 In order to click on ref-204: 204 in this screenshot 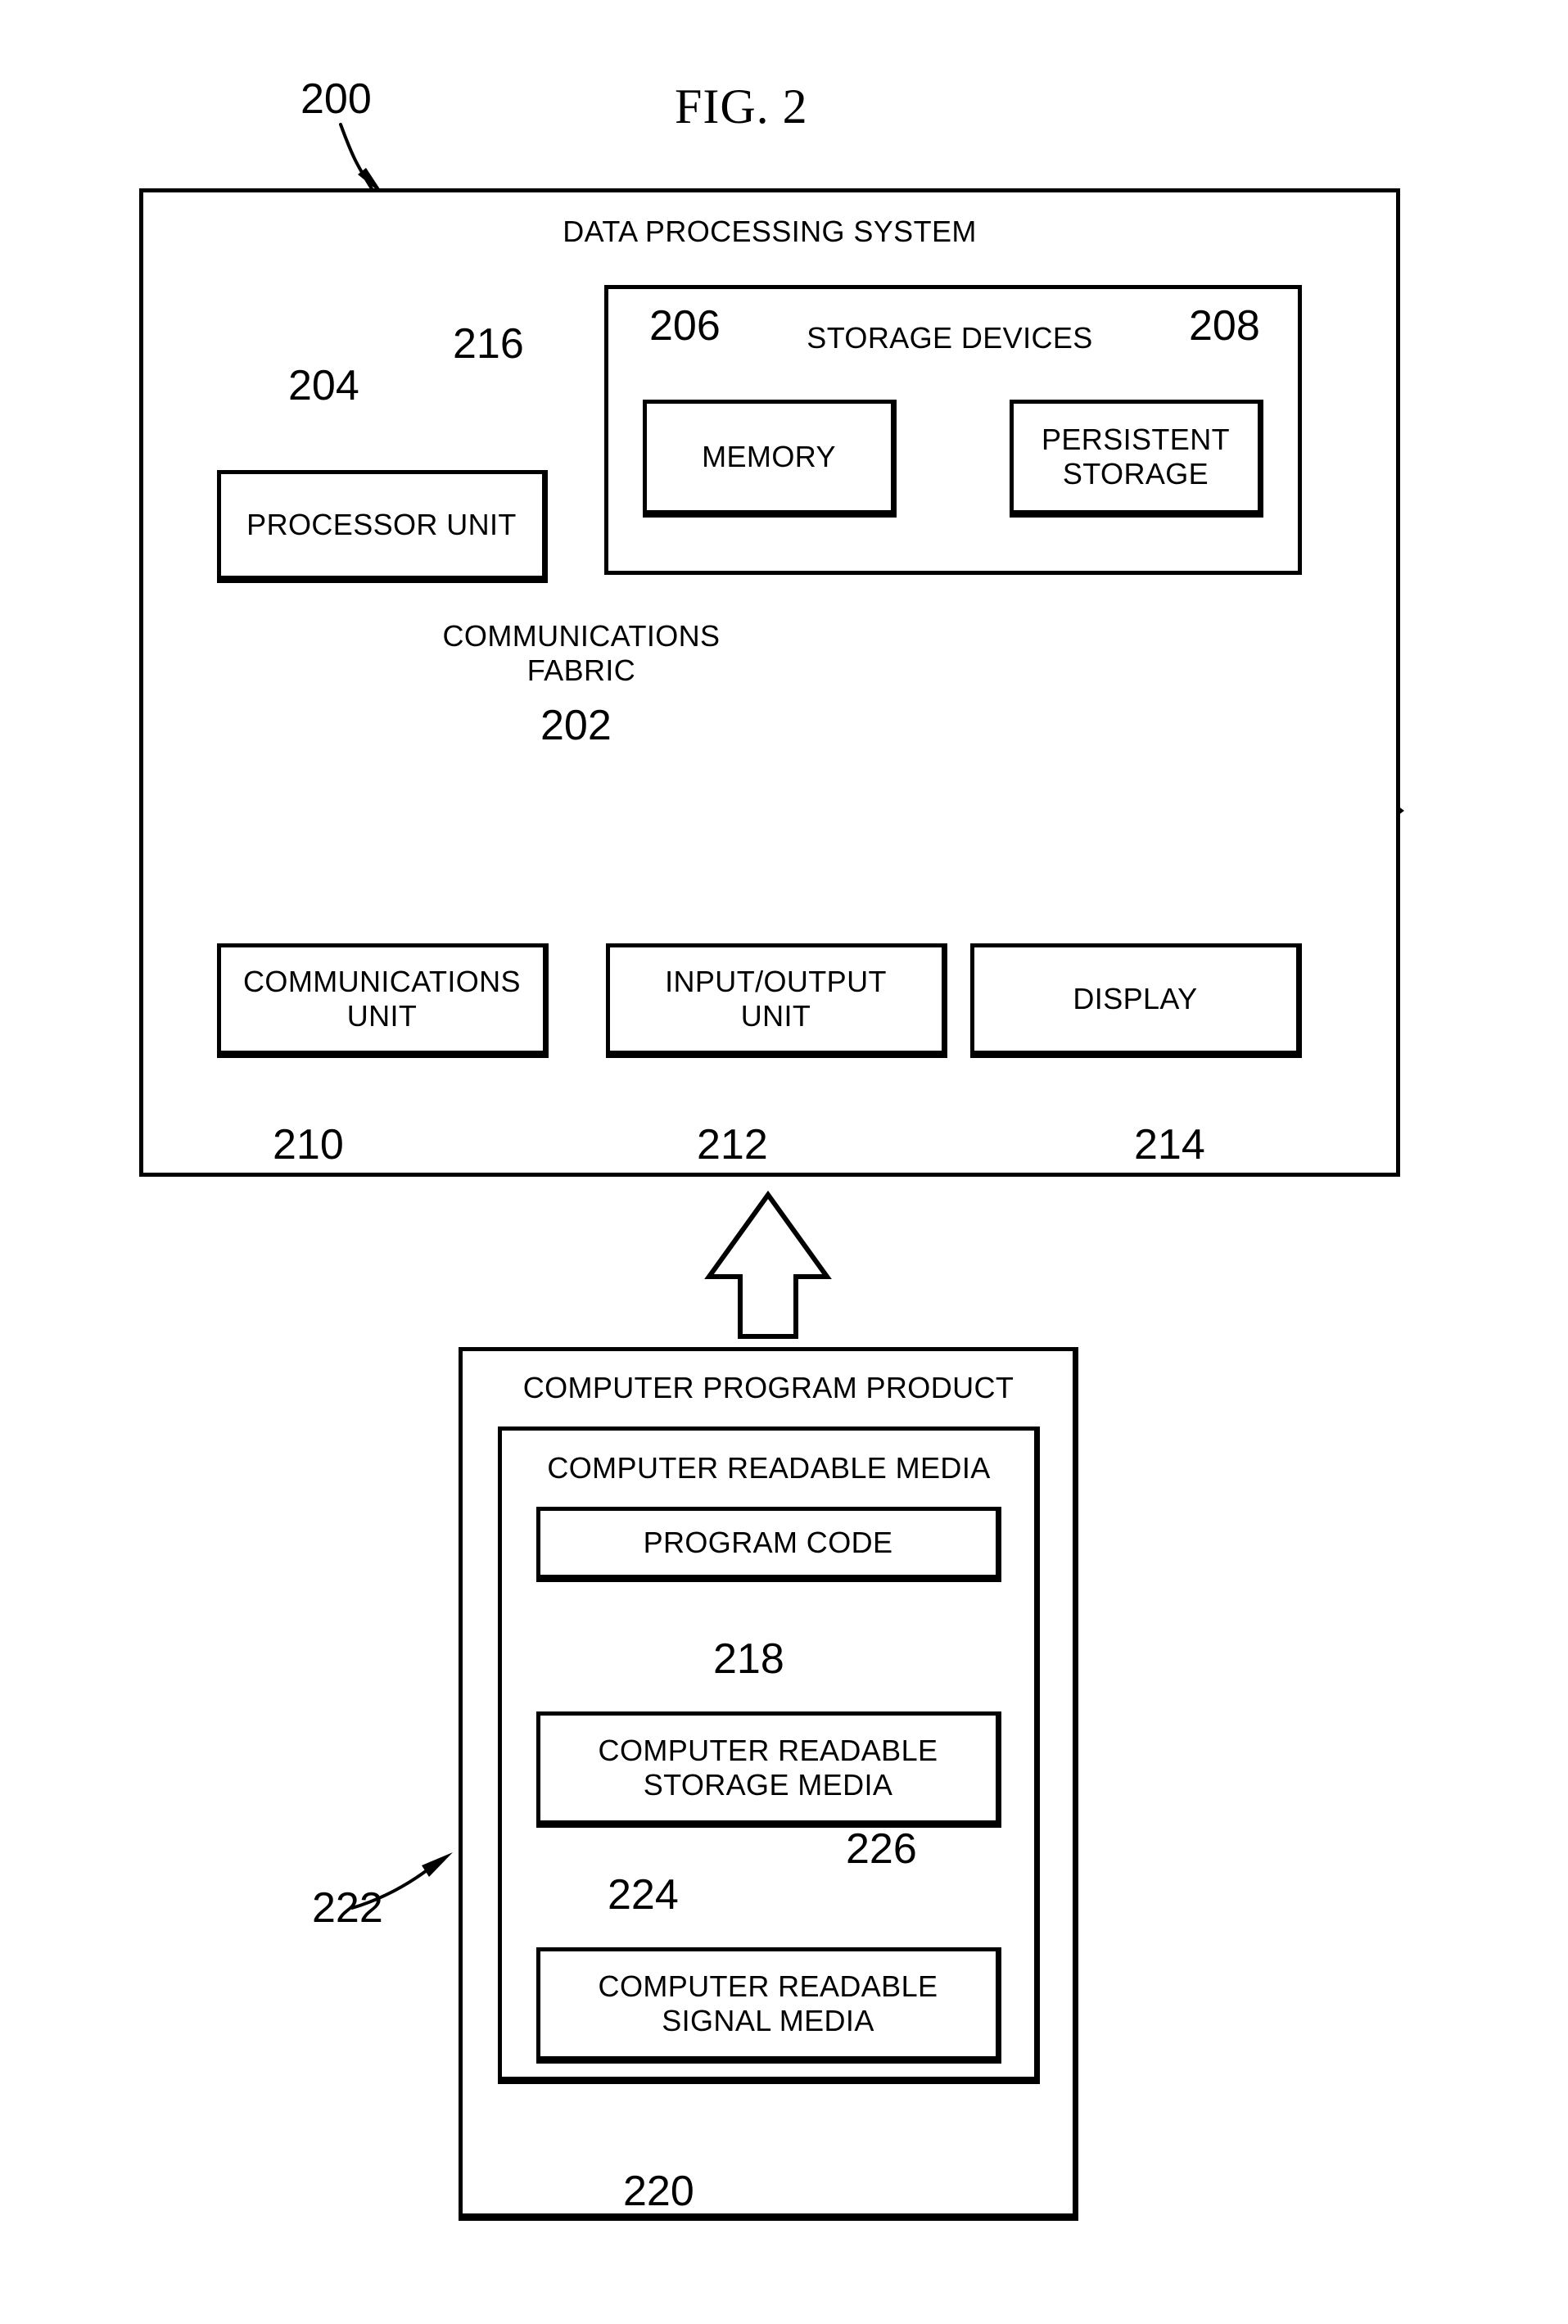, I will do `click(324, 385)`.